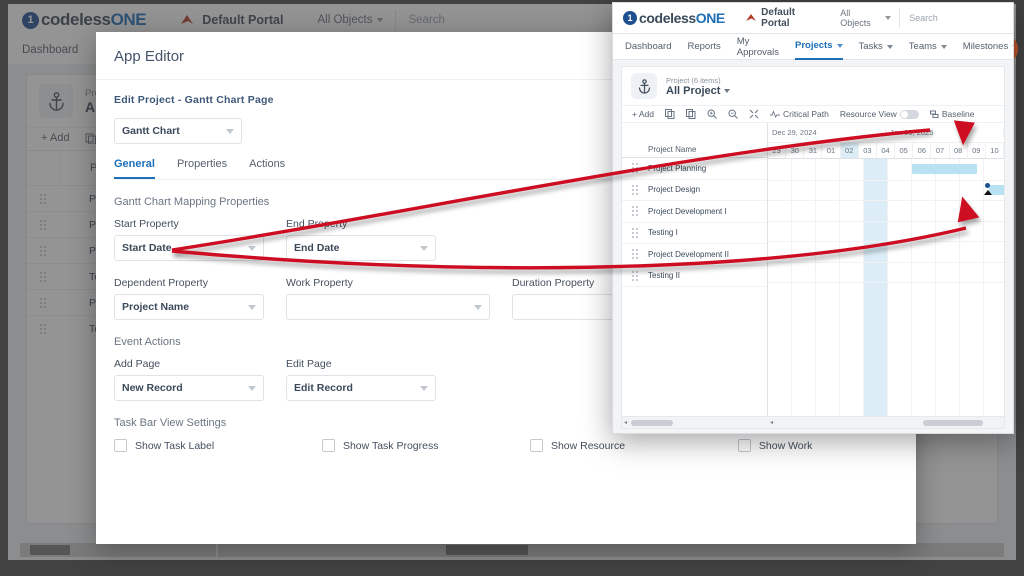 This screenshot has height=576, width=1024. Describe the element at coordinates (988, 46) in the screenshot. I see `nav-item-milestones: Milestones` at that location.